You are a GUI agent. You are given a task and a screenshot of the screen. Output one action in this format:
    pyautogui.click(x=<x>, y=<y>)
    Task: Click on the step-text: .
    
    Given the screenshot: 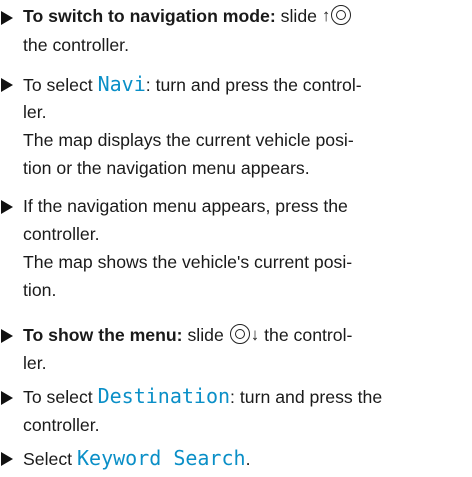 What is the action you would take?
    pyautogui.click(x=248, y=459)
    